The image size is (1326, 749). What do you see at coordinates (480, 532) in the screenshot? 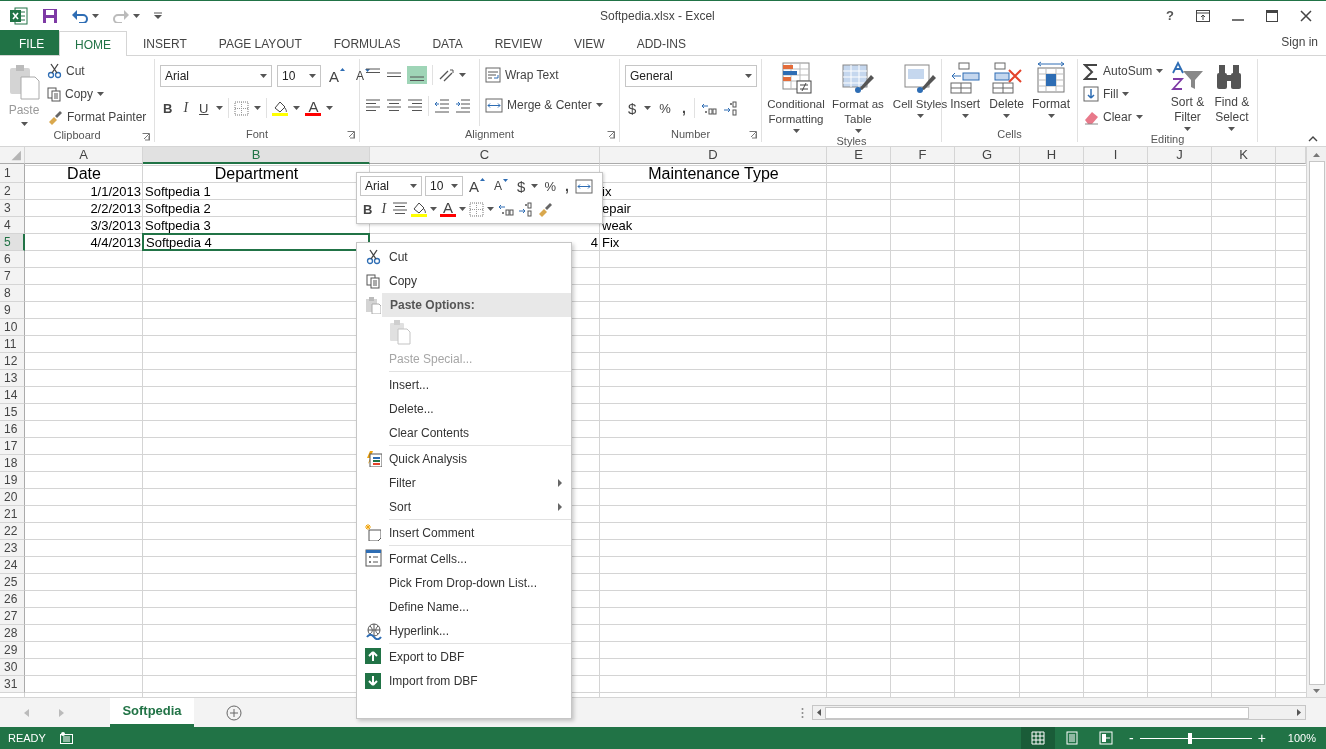
I see `menu-item: Insert Comment` at bounding box center [480, 532].